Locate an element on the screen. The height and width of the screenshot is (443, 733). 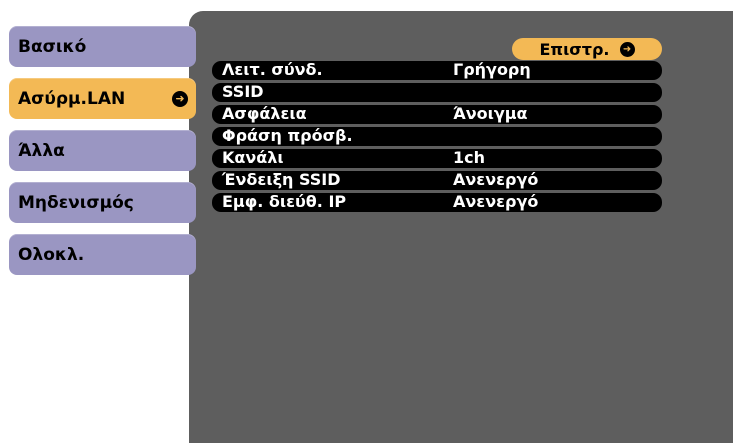
setting-label: Ένδειξη SSID is located at coordinates (281, 179).